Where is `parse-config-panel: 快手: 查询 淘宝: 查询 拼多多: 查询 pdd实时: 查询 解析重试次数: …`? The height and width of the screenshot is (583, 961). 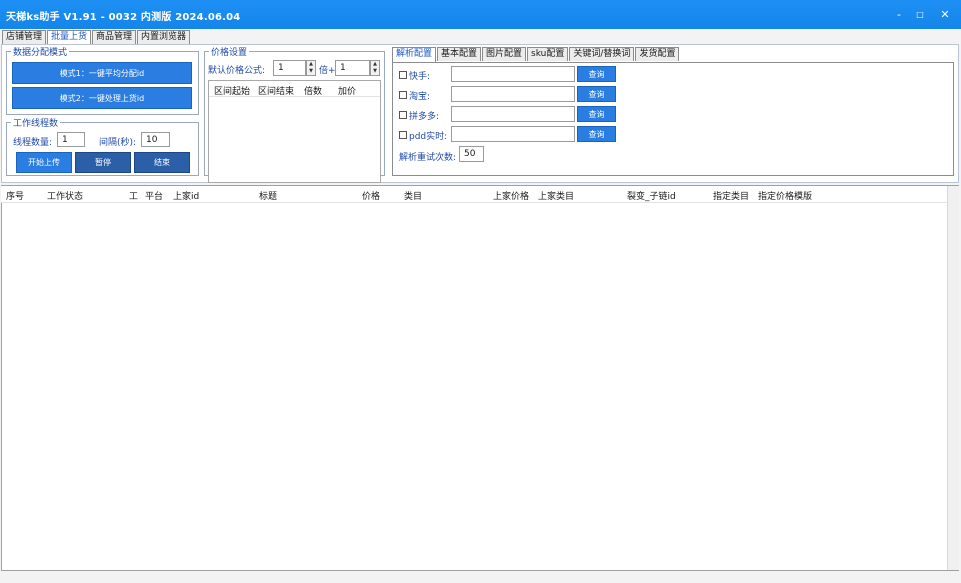
parse-config-panel: 快手: 查询 淘宝: 查询 拼多多: 查询 pdd实时: 查询 解析重试次数: … is located at coordinates (673, 119).